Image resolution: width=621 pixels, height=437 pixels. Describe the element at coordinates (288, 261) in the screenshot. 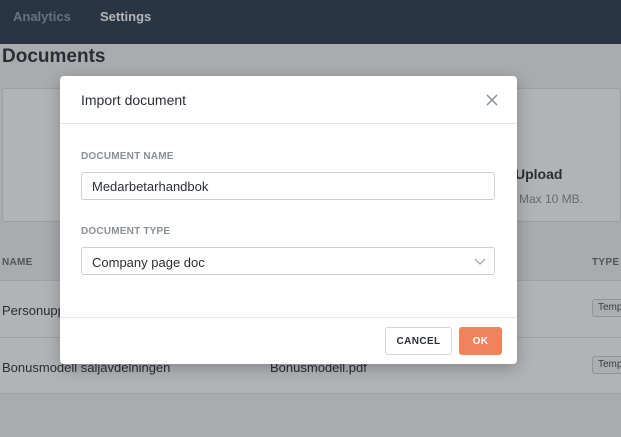

I see `document-type-select: Company page doc` at that location.